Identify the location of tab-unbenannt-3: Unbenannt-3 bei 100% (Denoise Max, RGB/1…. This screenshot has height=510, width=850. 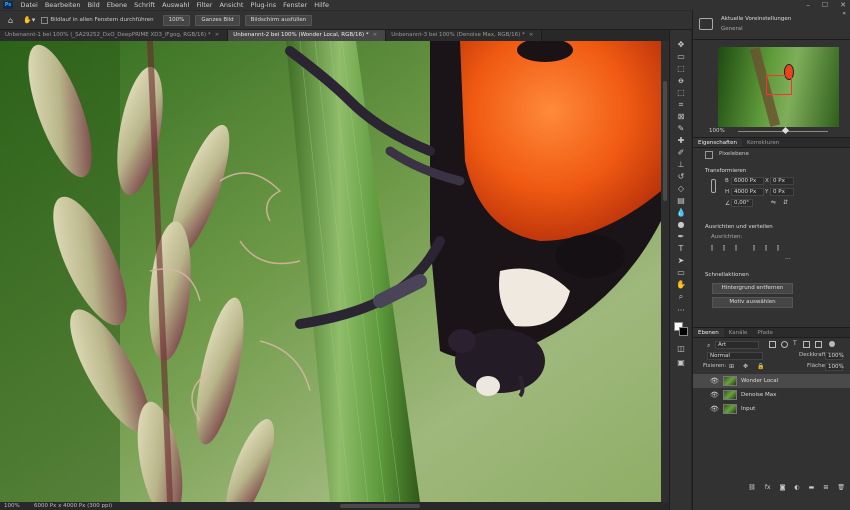
(464, 35).